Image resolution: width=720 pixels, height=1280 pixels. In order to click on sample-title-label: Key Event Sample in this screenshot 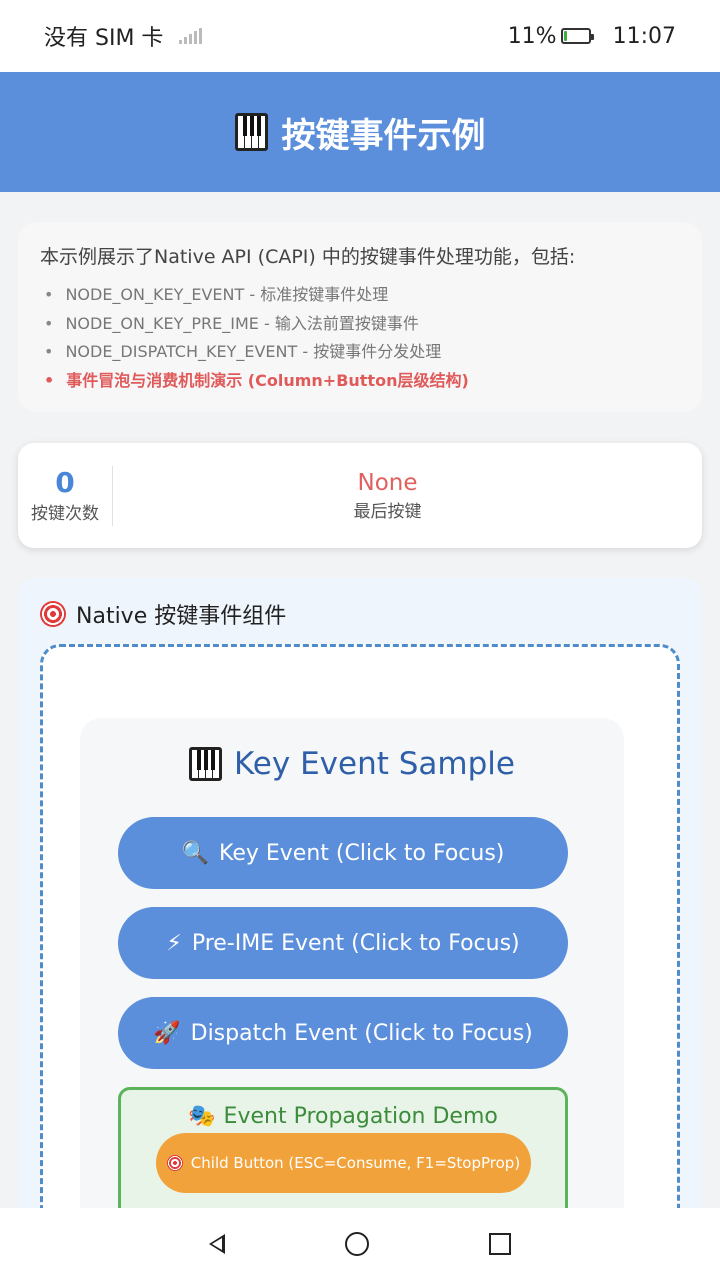, I will do `click(374, 764)`.